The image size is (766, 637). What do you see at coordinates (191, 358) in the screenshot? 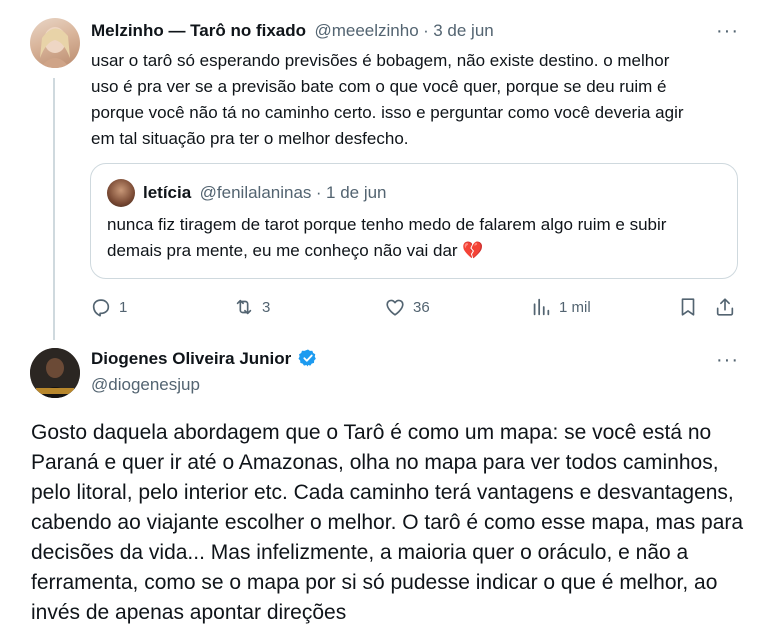
I see `author-name: Diogenes Oliveira Junior` at bounding box center [191, 358].